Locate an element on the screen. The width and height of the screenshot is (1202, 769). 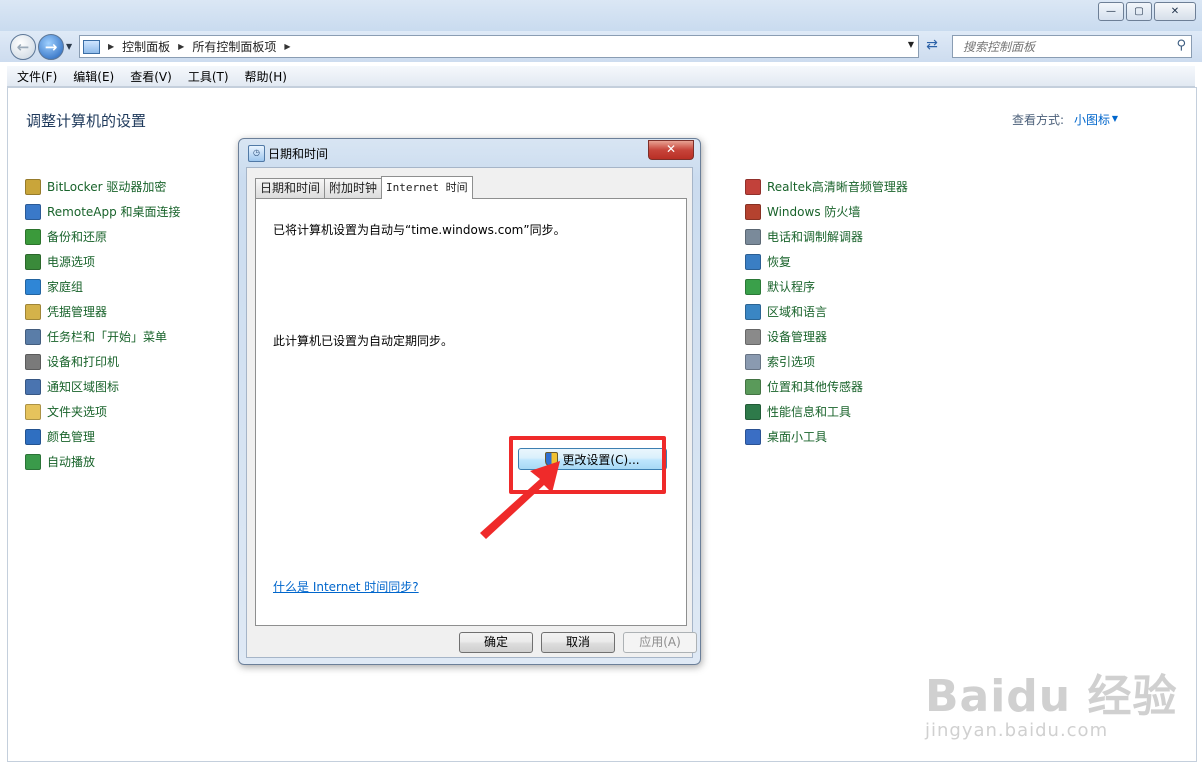
list-item: 恢复 is located at coordinates (826, 261).